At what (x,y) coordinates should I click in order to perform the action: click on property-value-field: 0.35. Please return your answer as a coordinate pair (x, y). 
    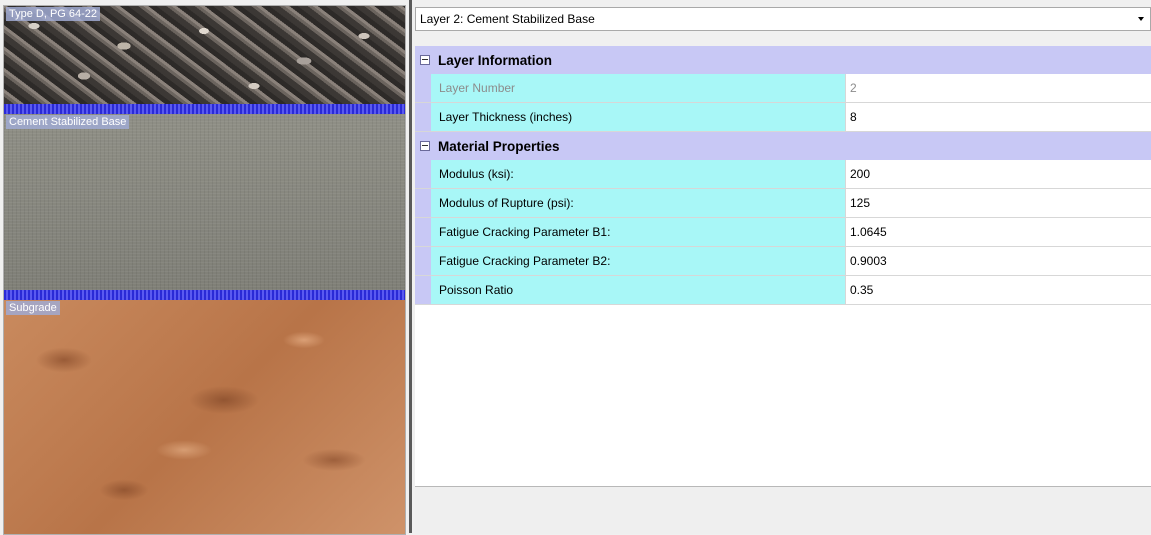
    Looking at the image, I should click on (998, 290).